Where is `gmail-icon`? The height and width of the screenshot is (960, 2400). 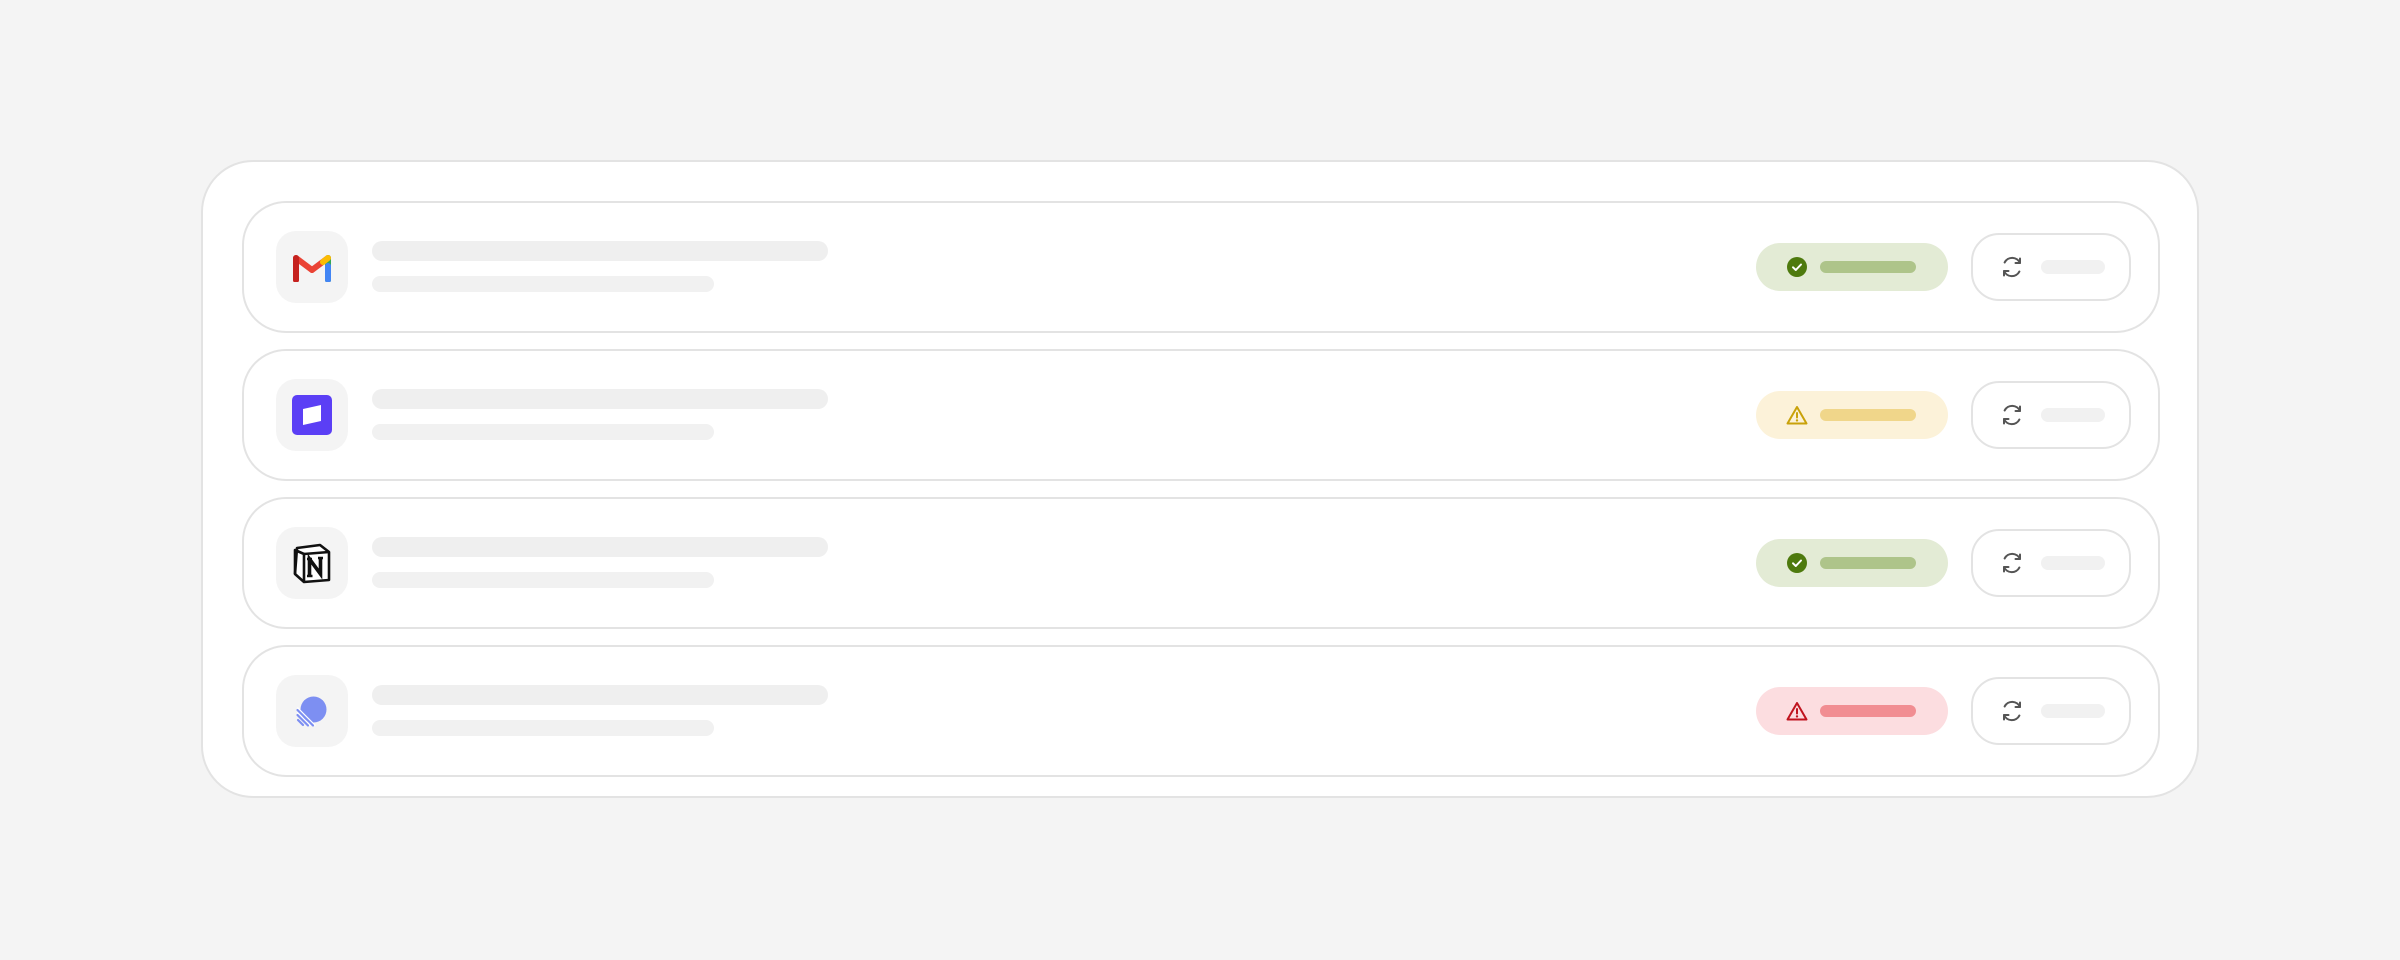 gmail-icon is located at coordinates (312, 267).